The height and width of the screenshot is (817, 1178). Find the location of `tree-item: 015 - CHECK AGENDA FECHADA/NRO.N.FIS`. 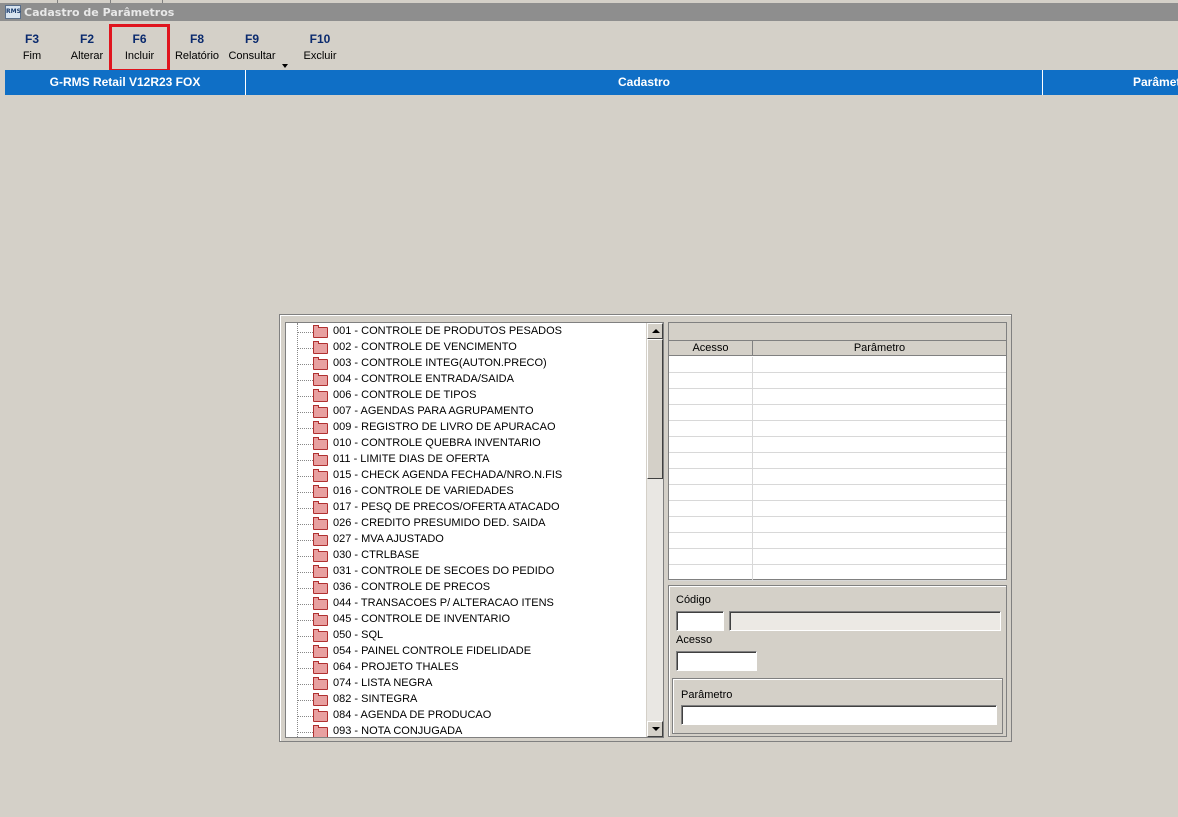

tree-item: 015 - CHECK AGENDA FECHADA/NRO.N.FIS is located at coordinates (466, 476).